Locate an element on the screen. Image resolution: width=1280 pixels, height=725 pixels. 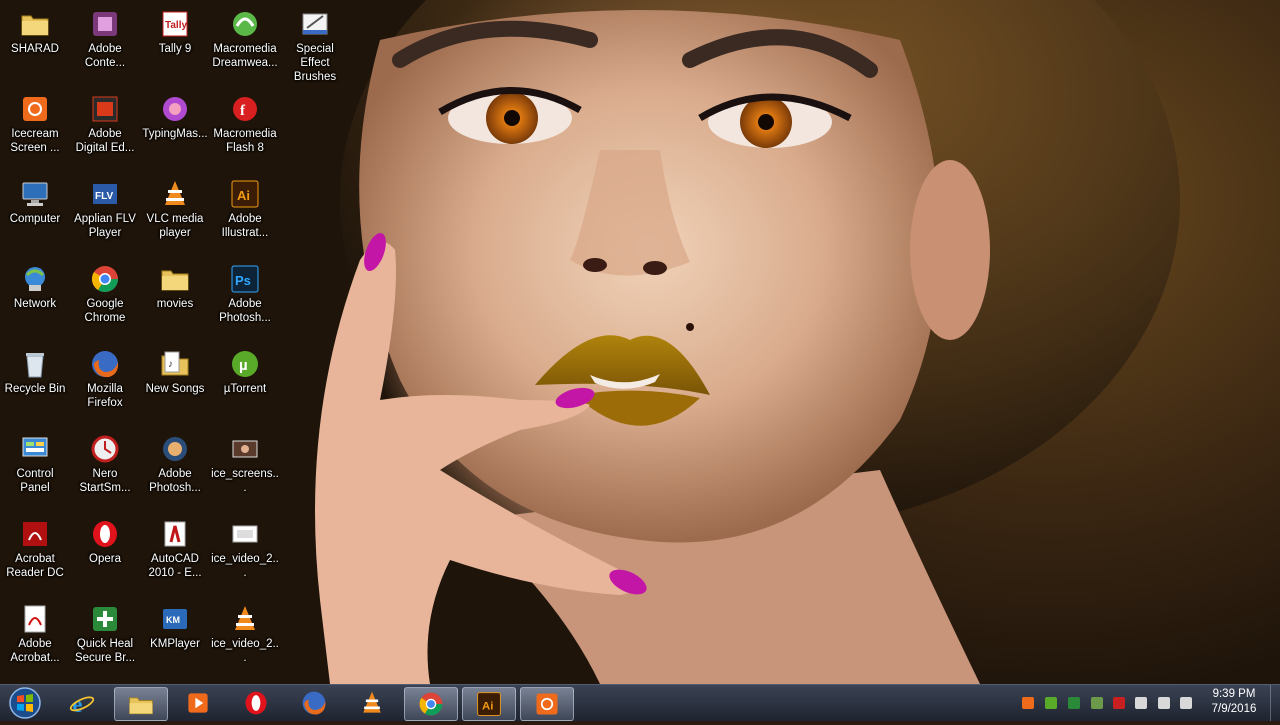
media-player-icon is located at coordinates (198, 703).